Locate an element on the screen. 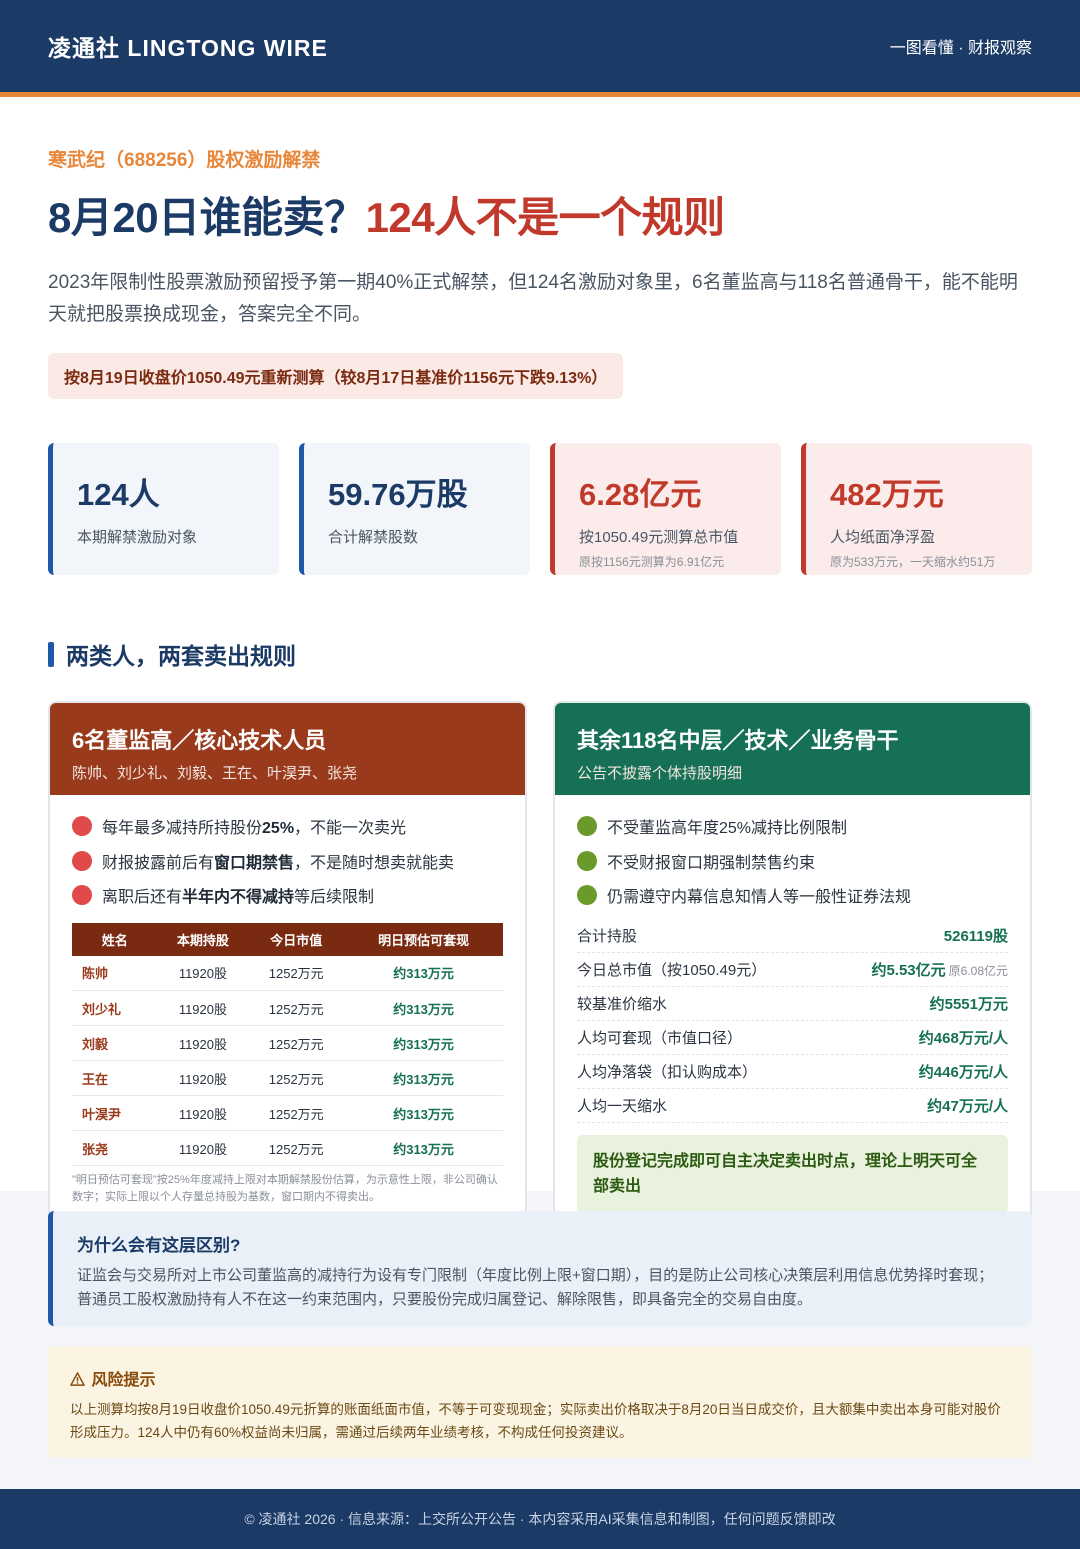 This screenshot has height=1549, width=1080. holder-name: 张尧 is located at coordinates (115, 1148).